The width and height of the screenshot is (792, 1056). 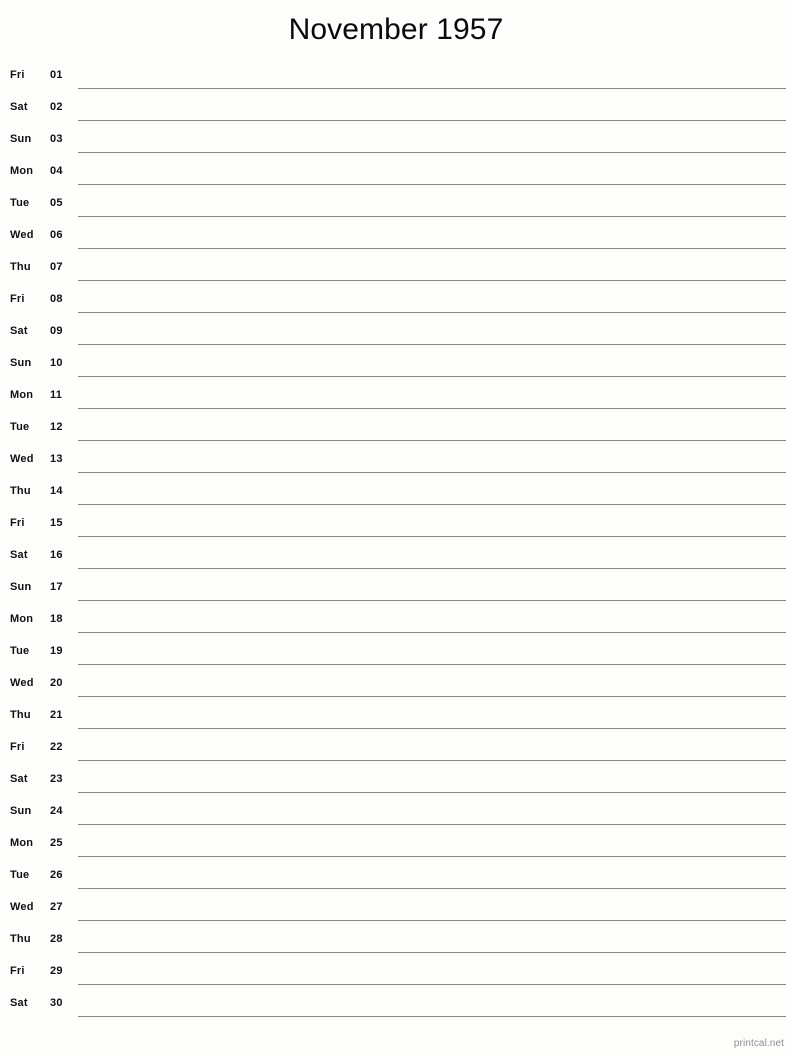 What do you see at coordinates (396, 78) in the screenshot?
I see `day-row: Fri 01` at bounding box center [396, 78].